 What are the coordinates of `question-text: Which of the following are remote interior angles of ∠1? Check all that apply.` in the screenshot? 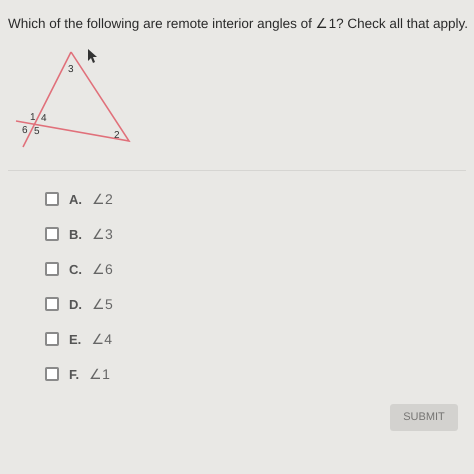 It's located at (238, 24).